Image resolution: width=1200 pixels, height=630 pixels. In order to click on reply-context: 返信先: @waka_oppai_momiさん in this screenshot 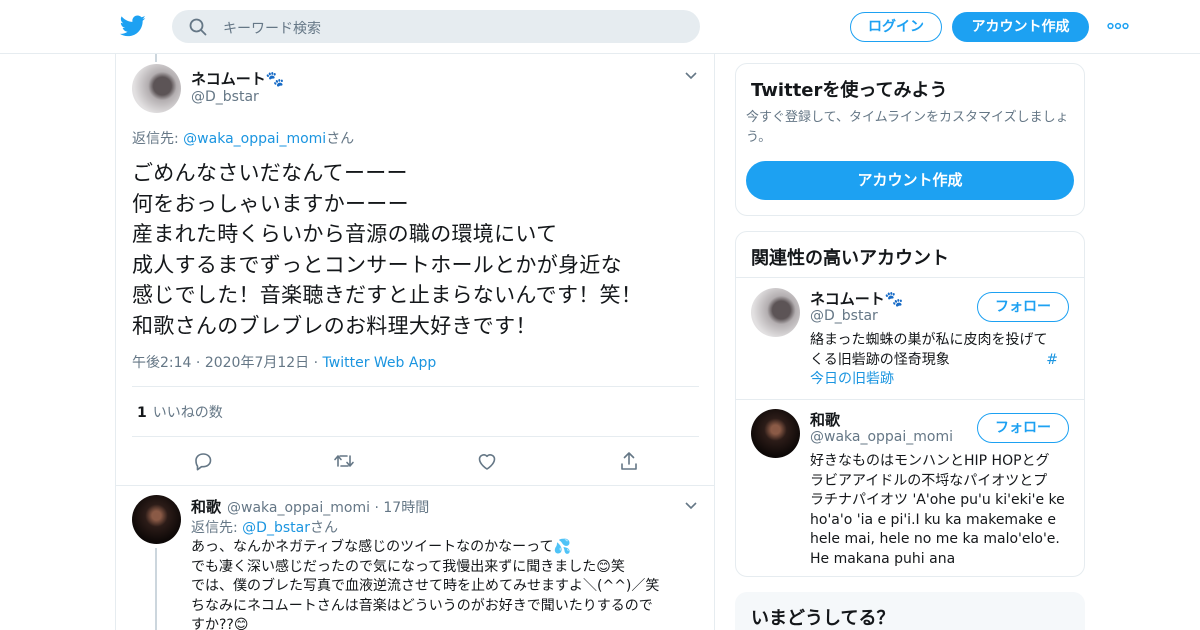, I will do `click(243, 139)`.